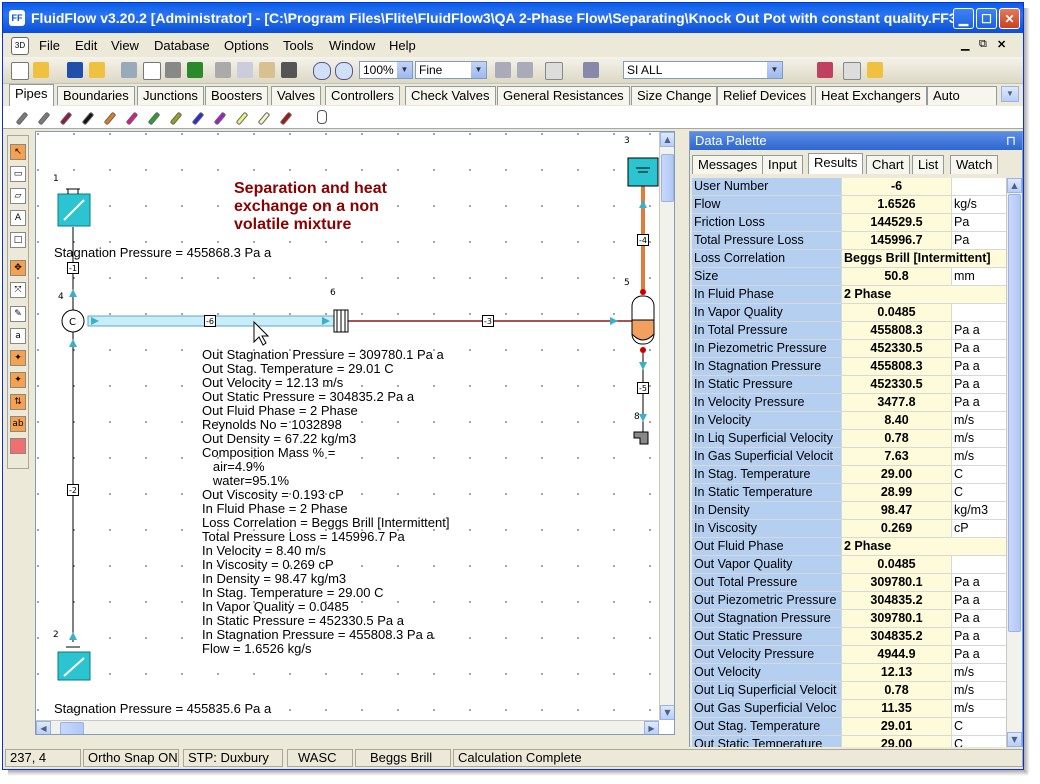  Describe the element at coordinates (170, 95) in the screenshot. I see `tab-junctions: Junctions` at that location.